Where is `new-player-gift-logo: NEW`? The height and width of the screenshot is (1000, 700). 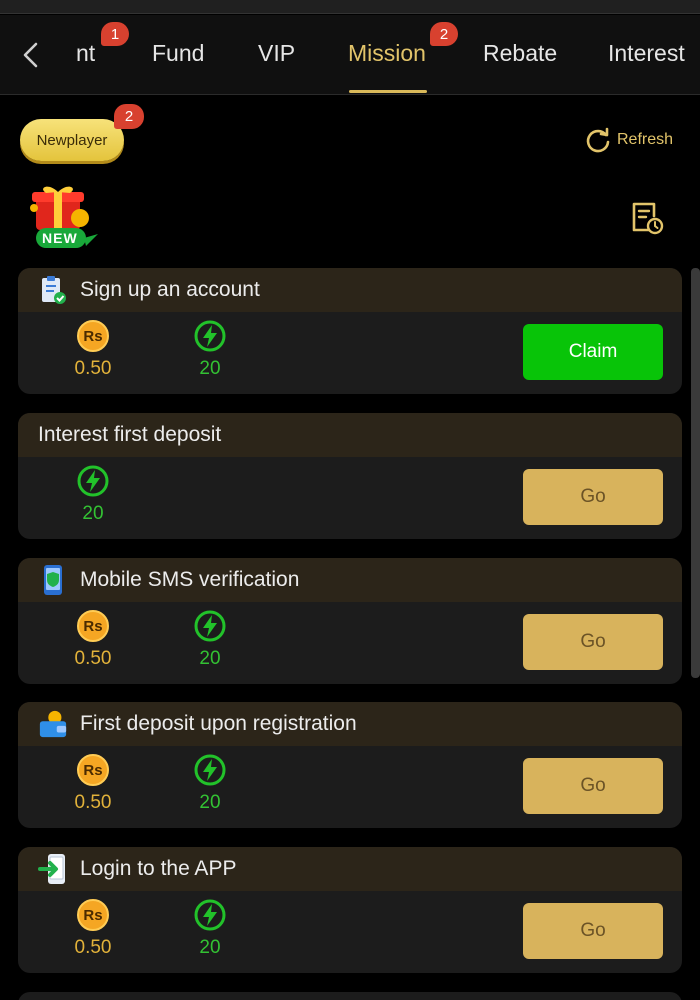
new-player-gift-logo: NEW is located at coordinates (62, 217).